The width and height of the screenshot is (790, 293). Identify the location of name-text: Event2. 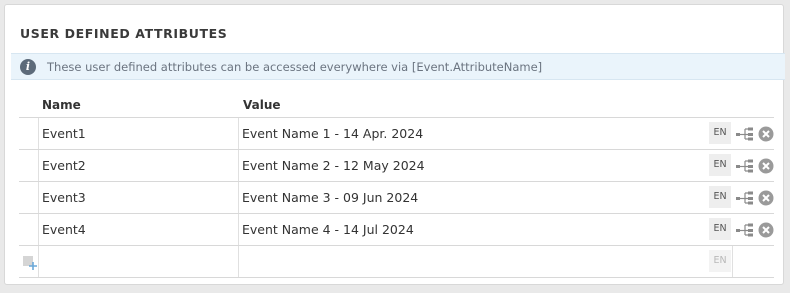
(64, 165).